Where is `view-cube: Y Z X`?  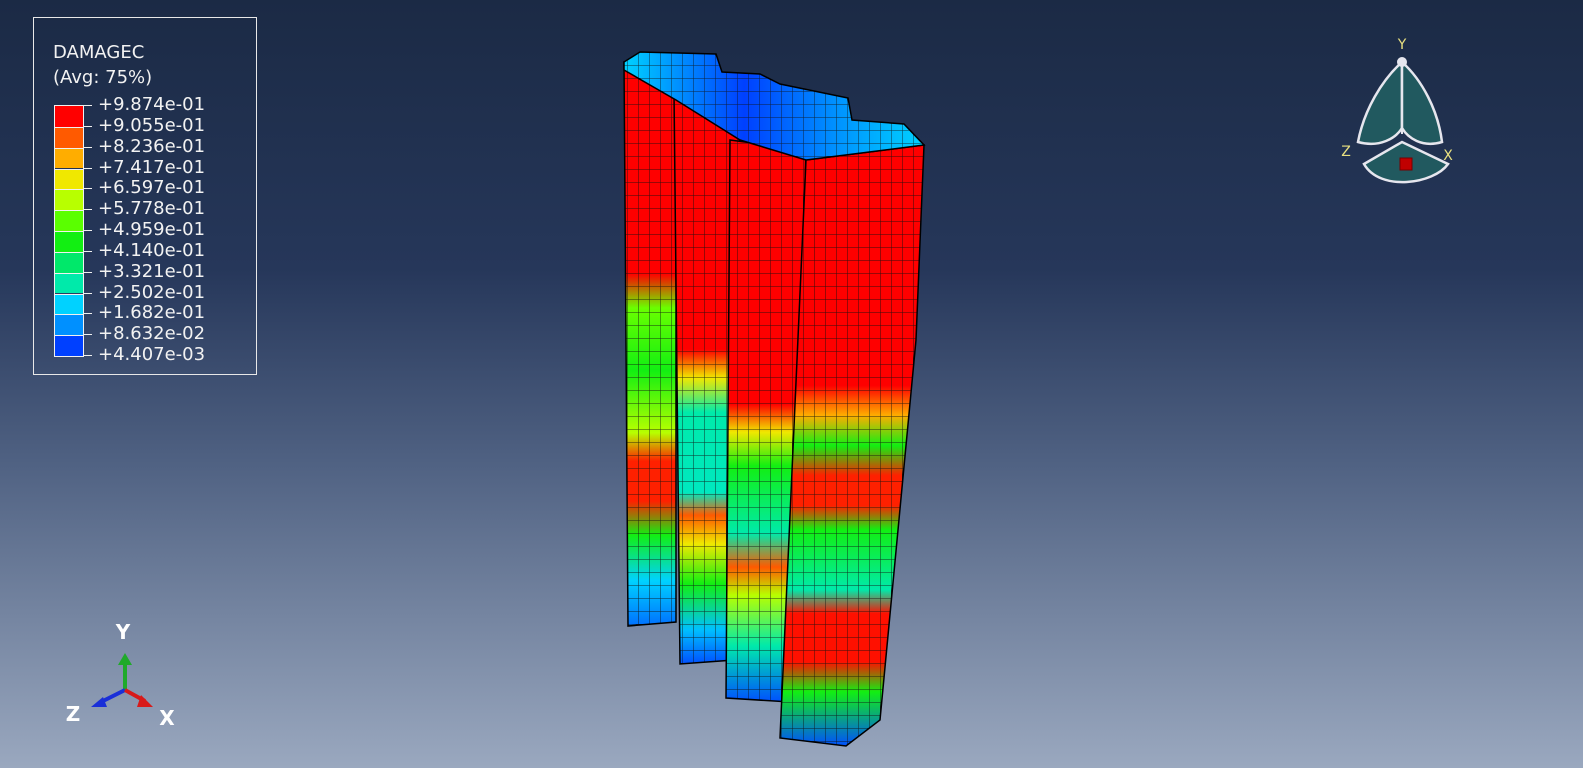 view-cube: Y Z X is located at coordinates (1400, 115).